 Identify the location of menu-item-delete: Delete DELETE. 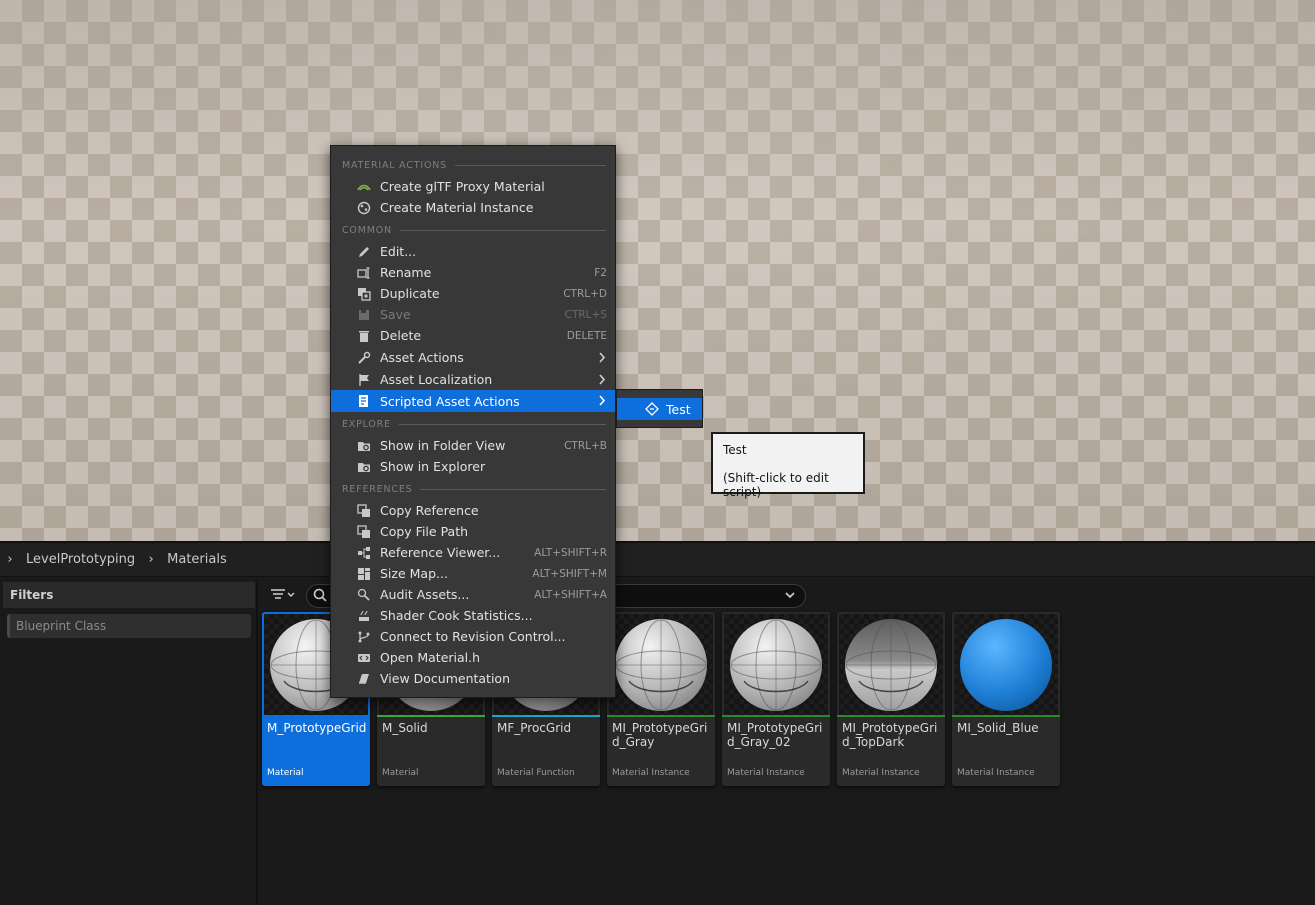
(473, 335).